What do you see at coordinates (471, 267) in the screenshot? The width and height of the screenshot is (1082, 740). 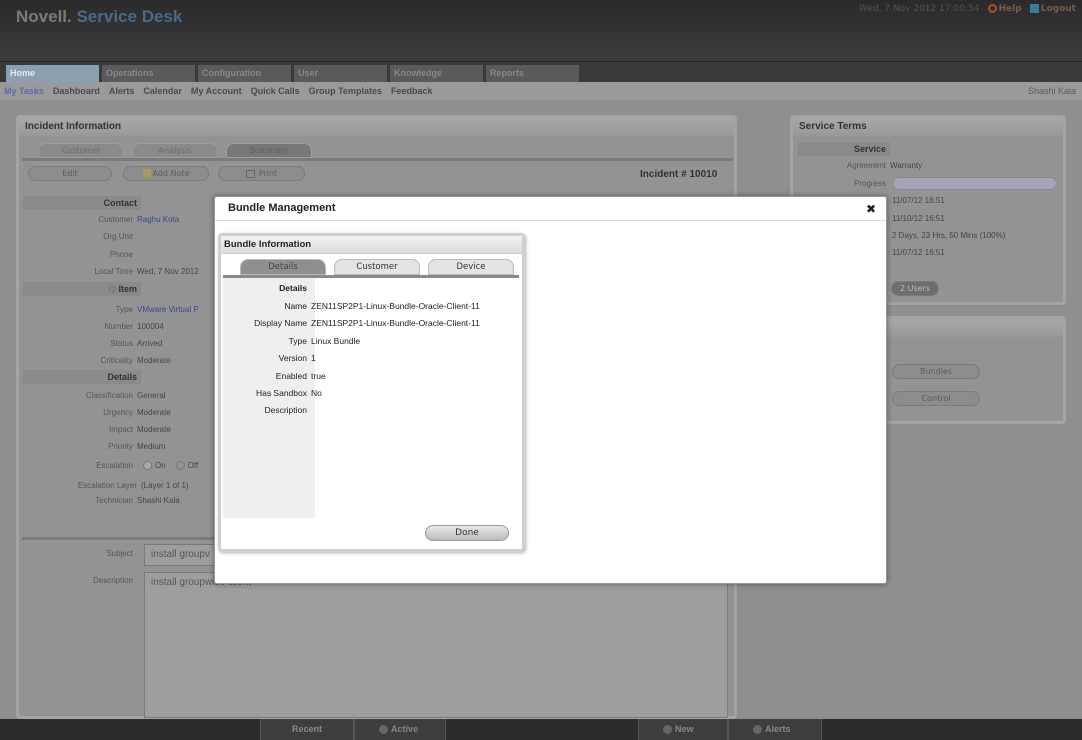 I see `tab-device: Device` at bounding box center [471, 267].